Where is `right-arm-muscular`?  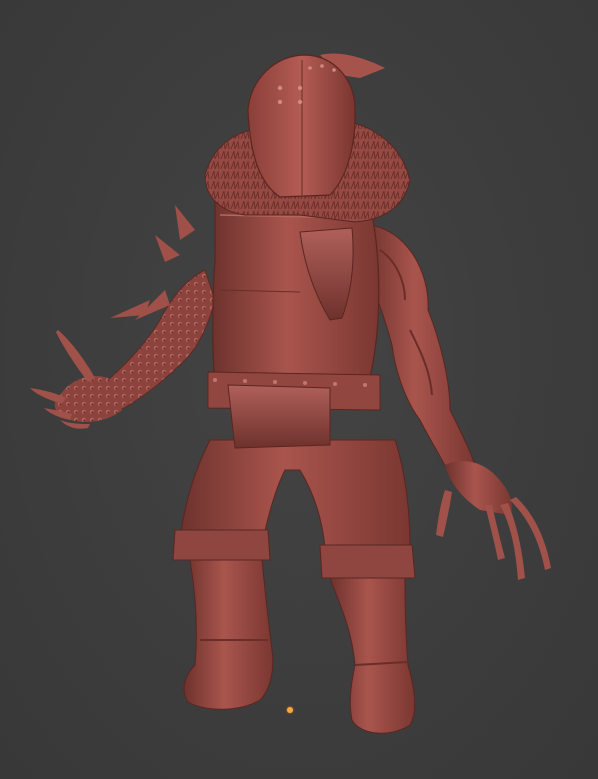 right-arm-muscular is located at coordinates (420, 350).